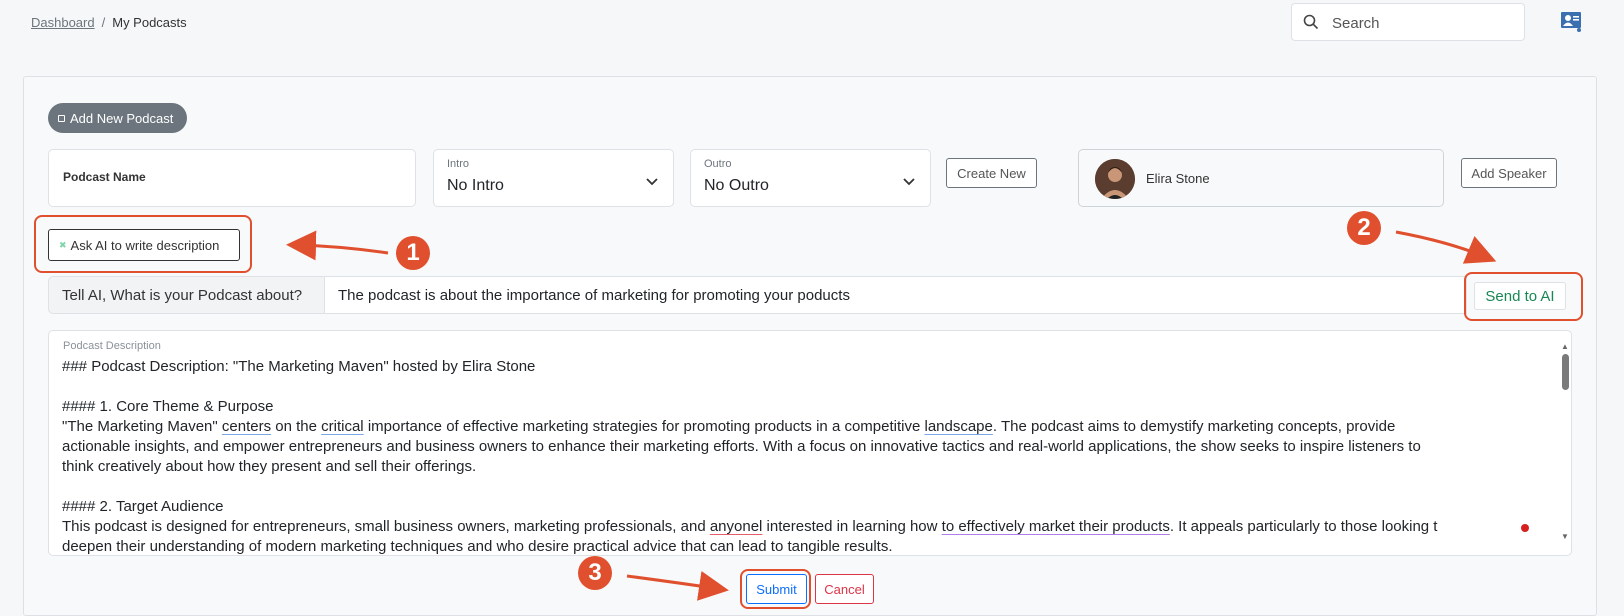 This screenshot has width=1624, height=616. Describe the element at coordinates (1422, 23) in the screenshot. I see `search-input` at that location.